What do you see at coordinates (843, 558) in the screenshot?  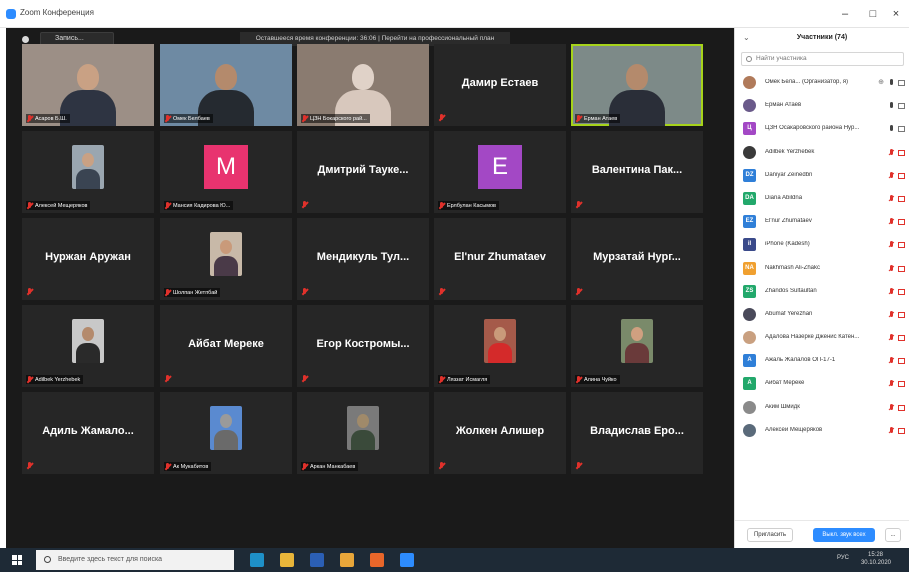 I see `language-indicator: РУС` at bounding box center [843, 558].